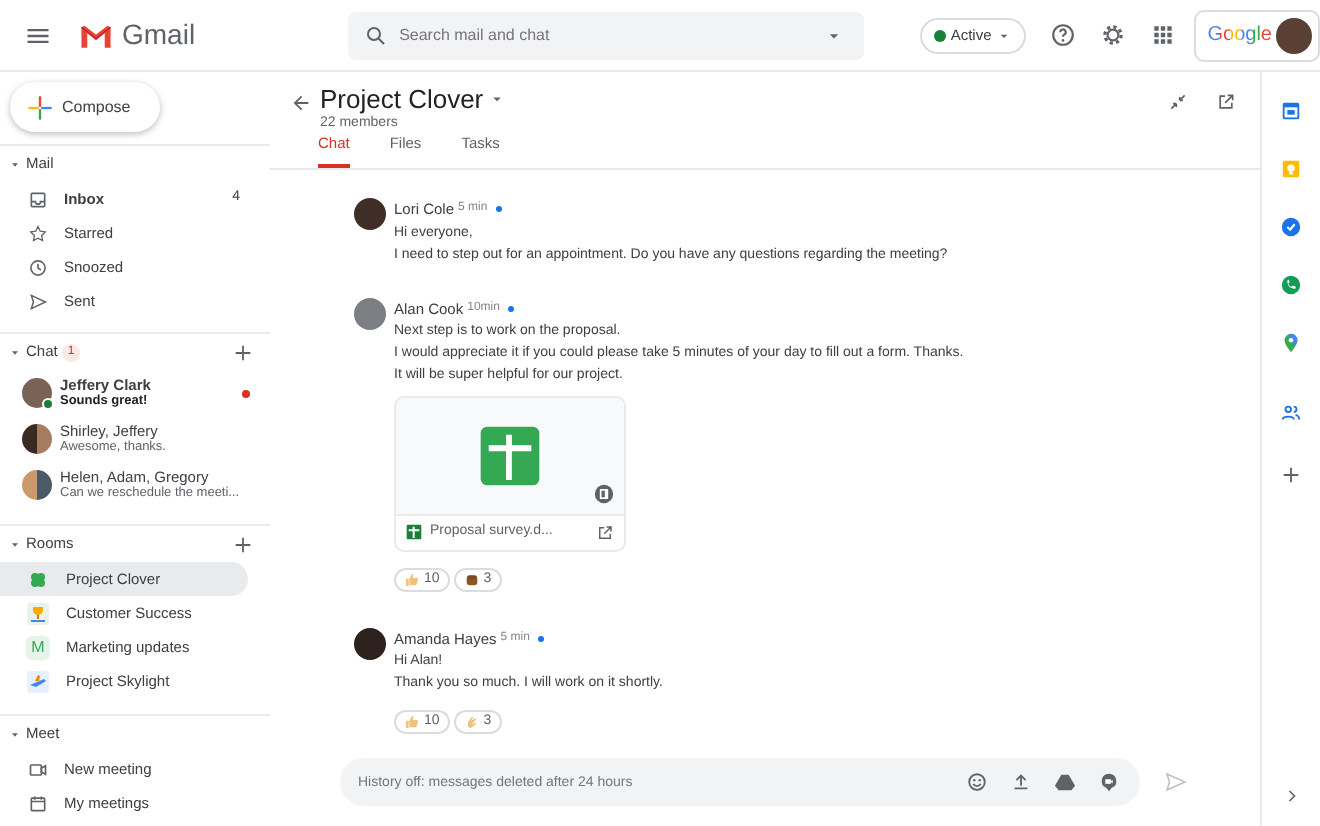 This screenshot has width=1320, height=826. What do you see at coordinates (413, 99) in the screenshot?
I see `room-title-dropdown: Project Clover` at bounding box center [413, 99].